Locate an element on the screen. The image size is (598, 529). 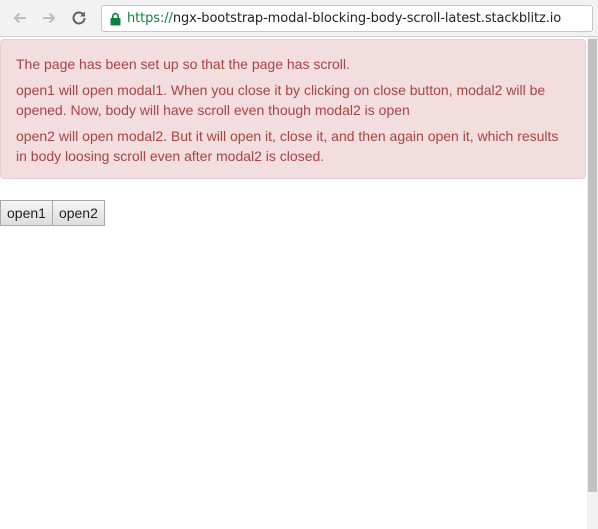
reload-icon is located at coordinates (79, 18).